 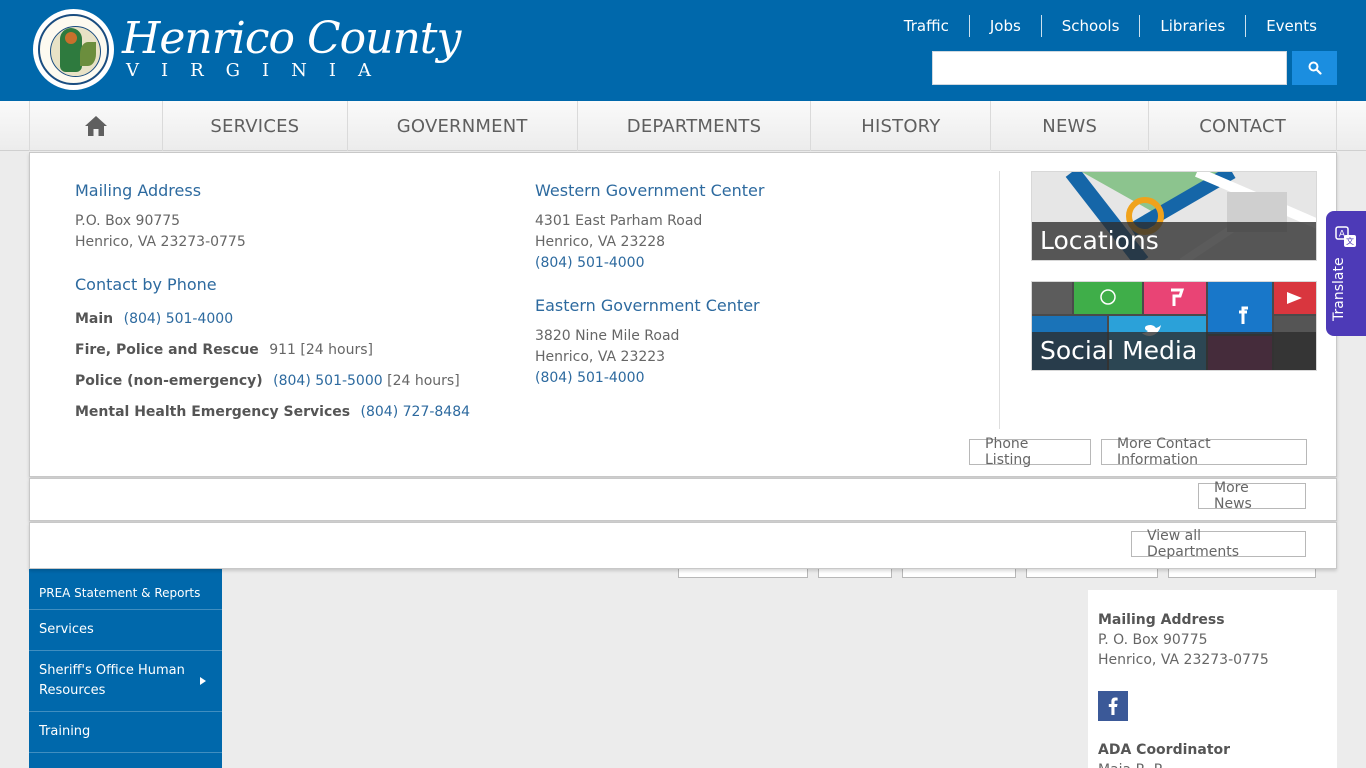 What do you see at coordinates (901, 126) in the screenshot?
I see `nav-history: HISTORY` at bounding box center [901, 126].